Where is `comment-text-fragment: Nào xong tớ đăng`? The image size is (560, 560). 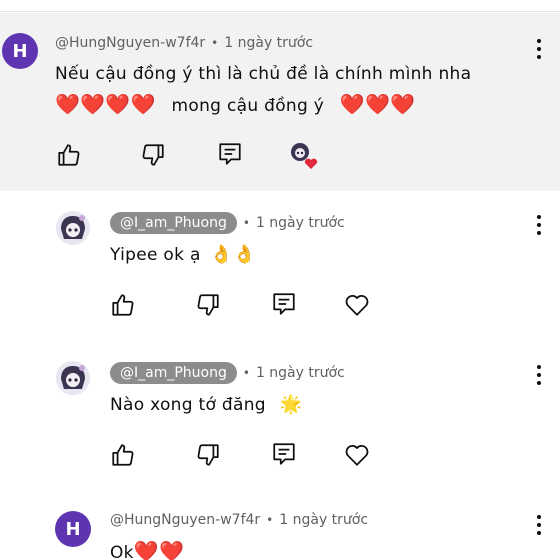
comment-text-fragment: Nào xong tớ đăng is located at coordinates (188, 405).